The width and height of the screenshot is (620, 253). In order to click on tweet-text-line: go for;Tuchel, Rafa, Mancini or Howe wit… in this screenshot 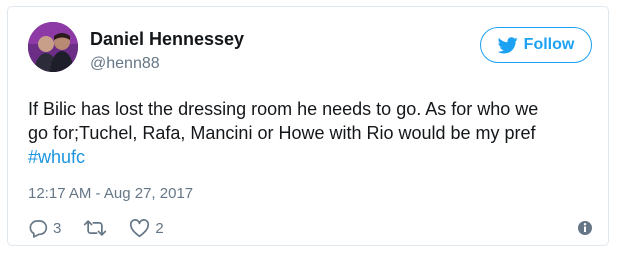, I will do `click(282, 133)`.